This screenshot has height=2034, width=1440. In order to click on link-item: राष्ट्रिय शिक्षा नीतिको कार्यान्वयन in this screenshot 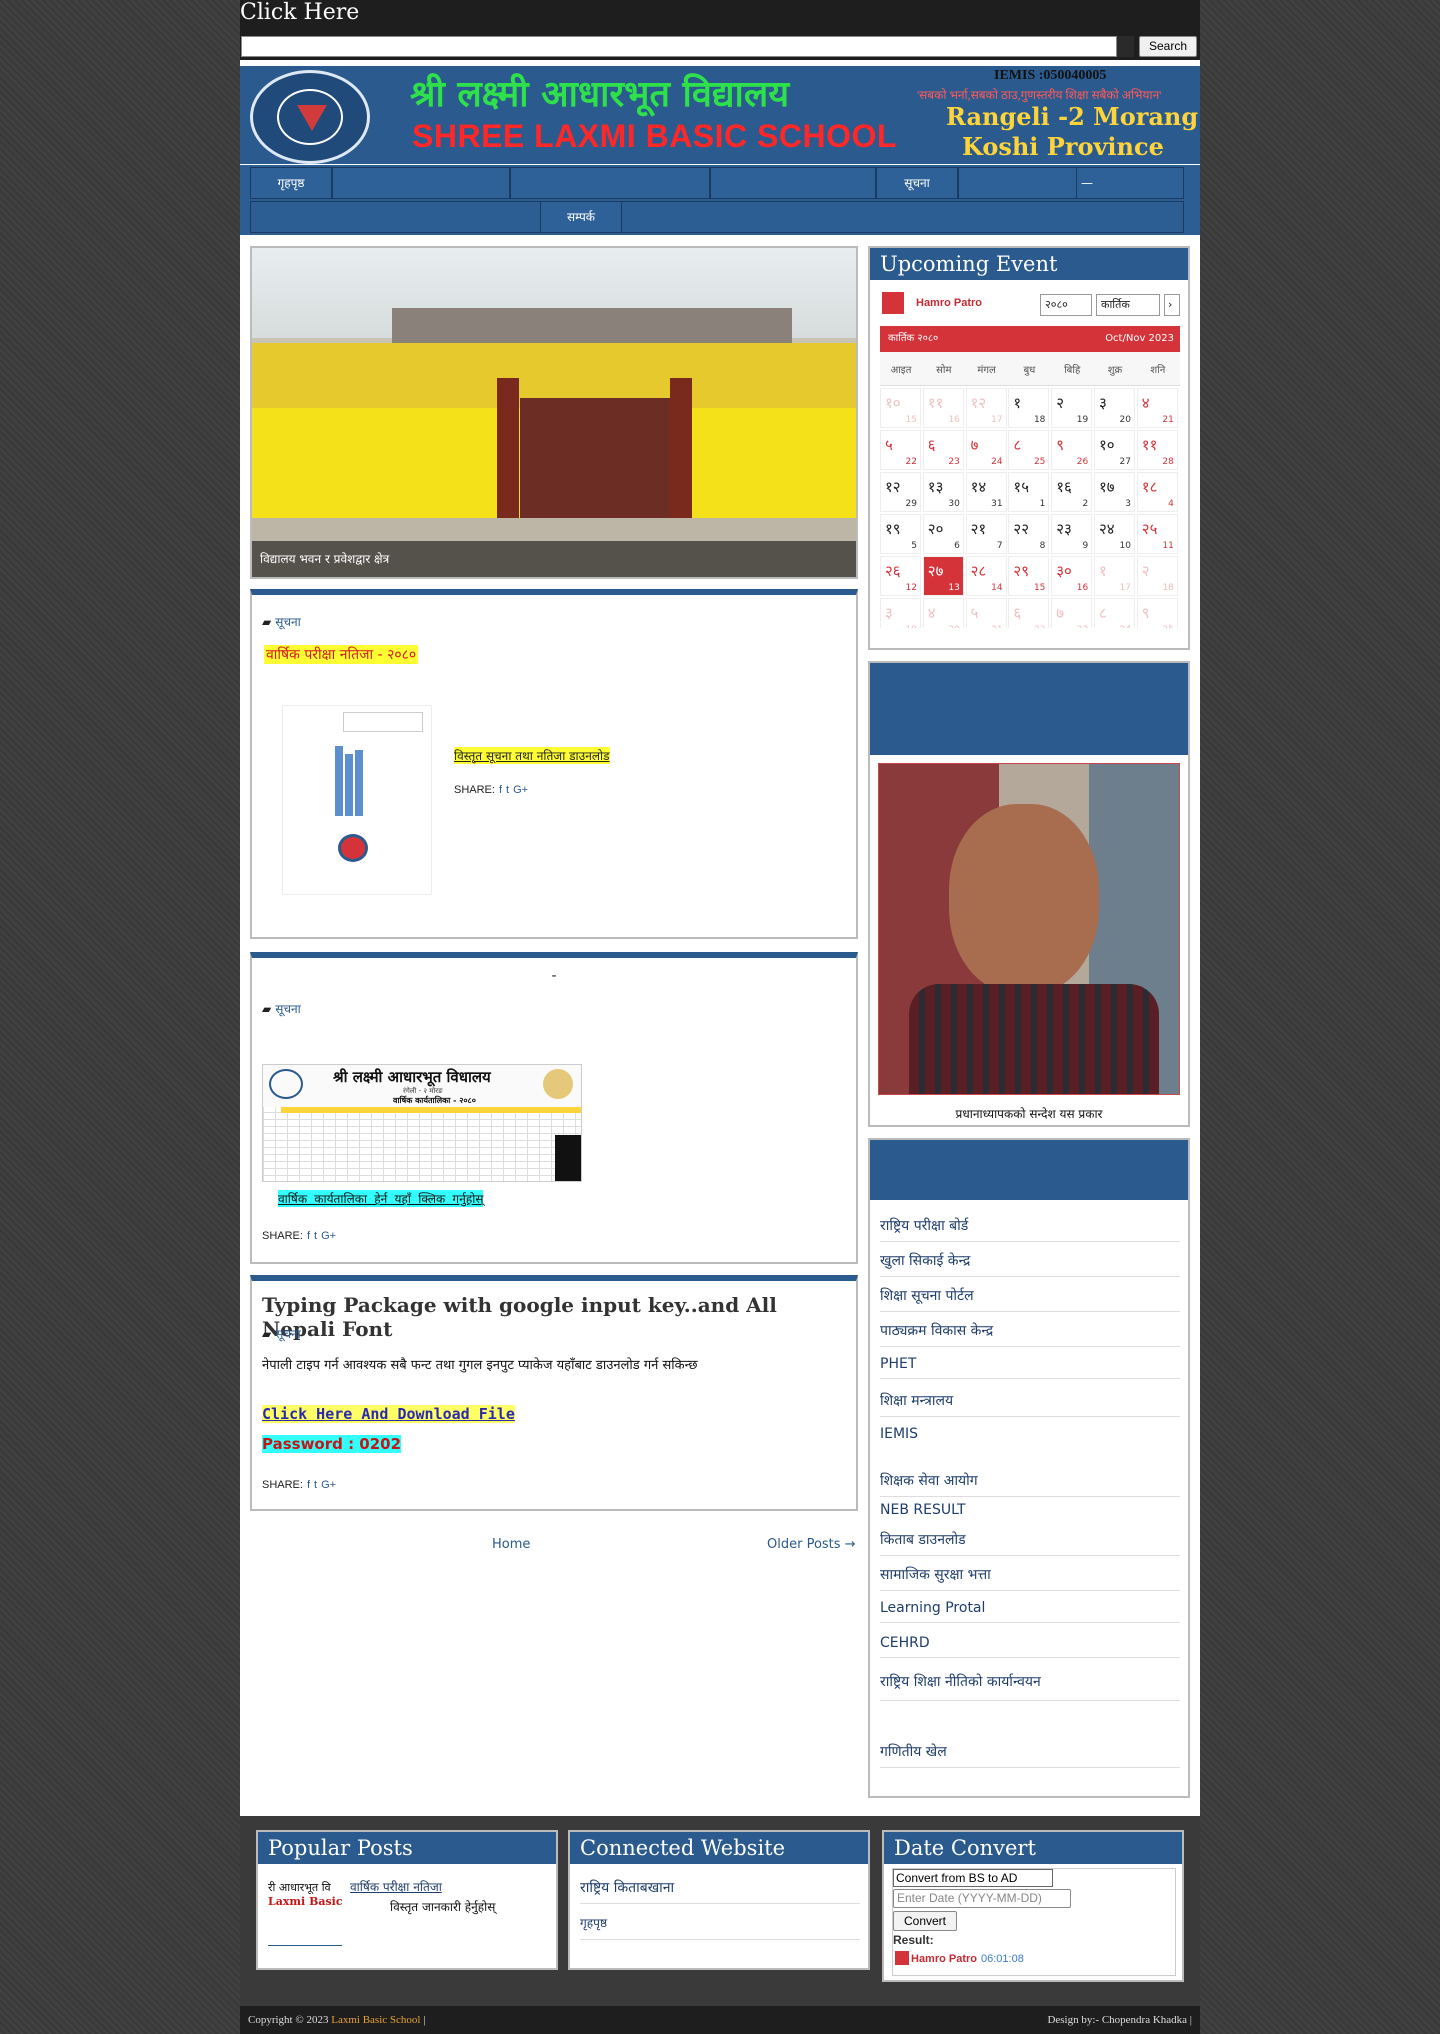, I will do `click(1030, 1685)`.